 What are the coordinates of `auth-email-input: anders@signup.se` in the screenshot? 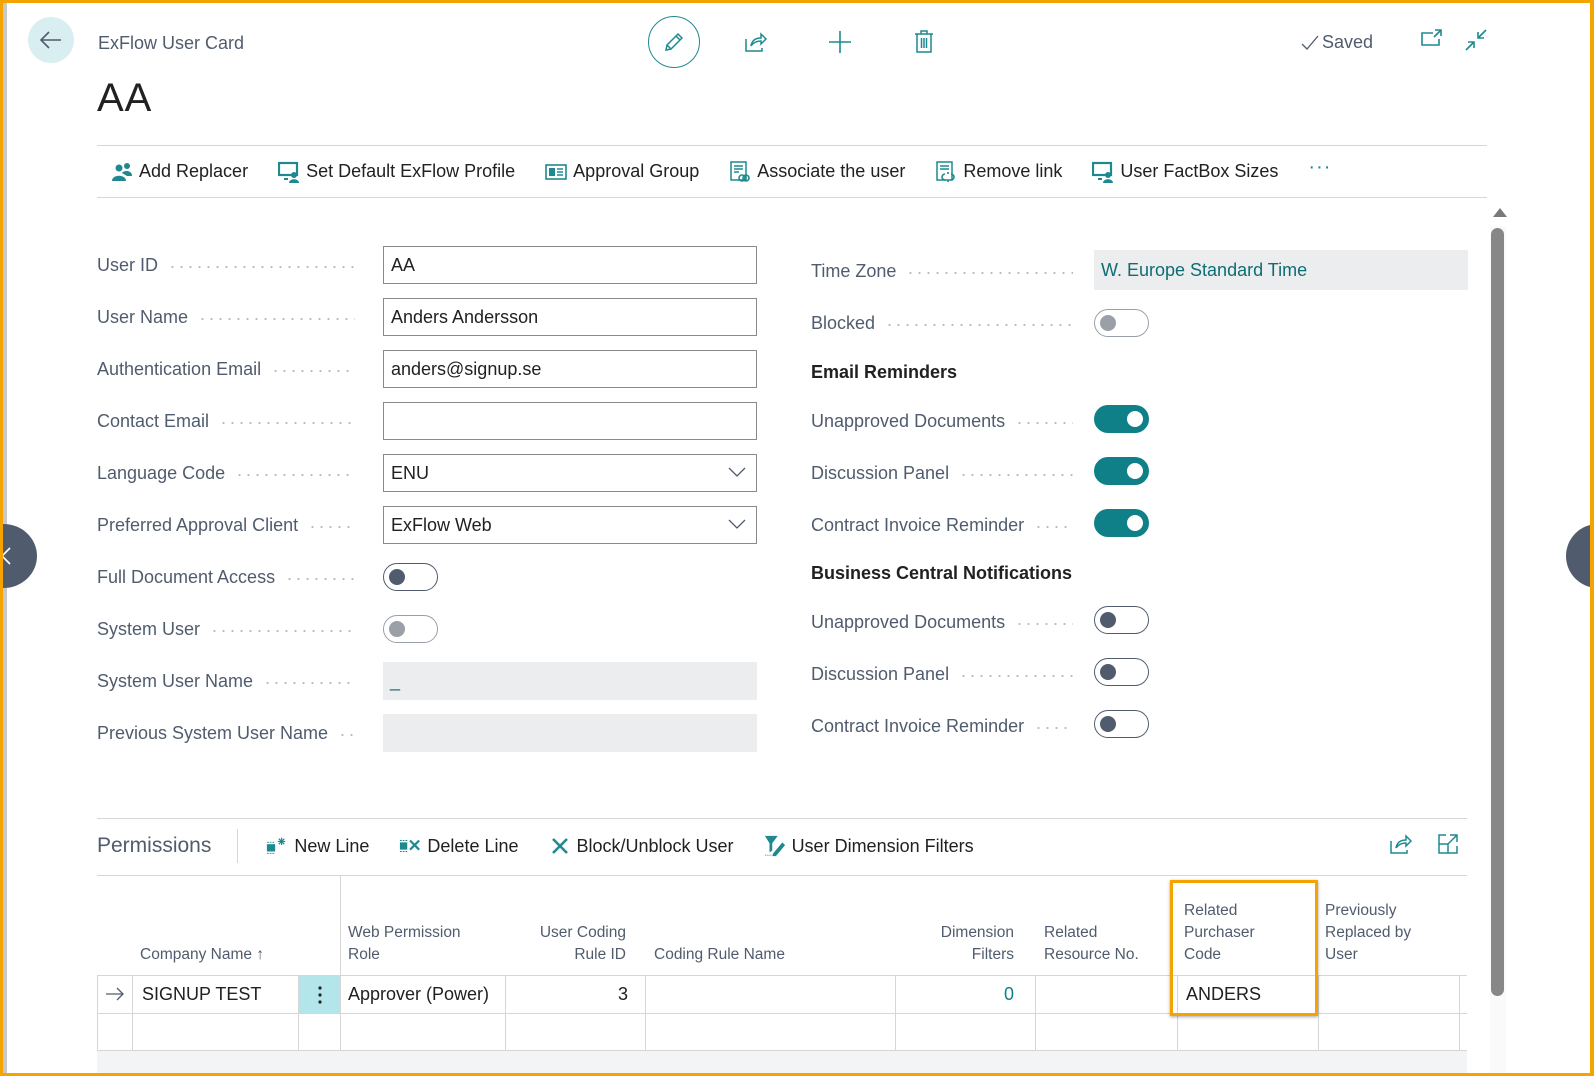 It's located at (570, 369).